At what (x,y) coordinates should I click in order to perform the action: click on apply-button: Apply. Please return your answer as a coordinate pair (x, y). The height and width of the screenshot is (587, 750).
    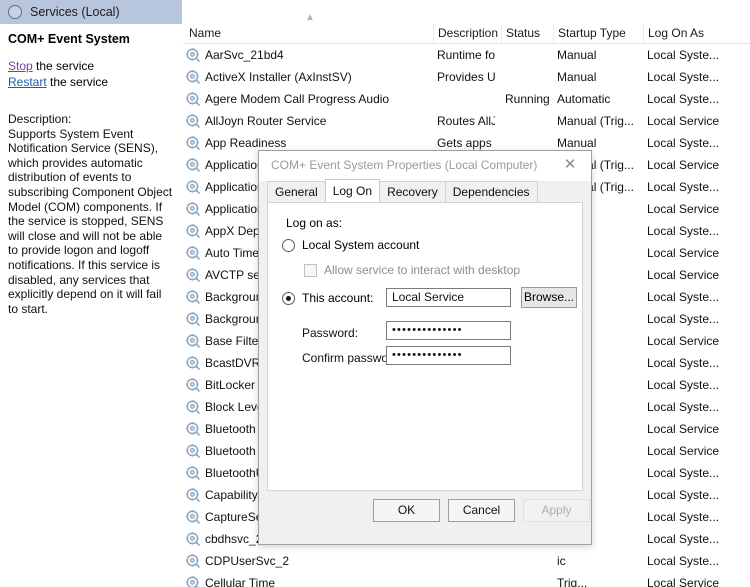
    Looking at the image, I should click on (556, 510).